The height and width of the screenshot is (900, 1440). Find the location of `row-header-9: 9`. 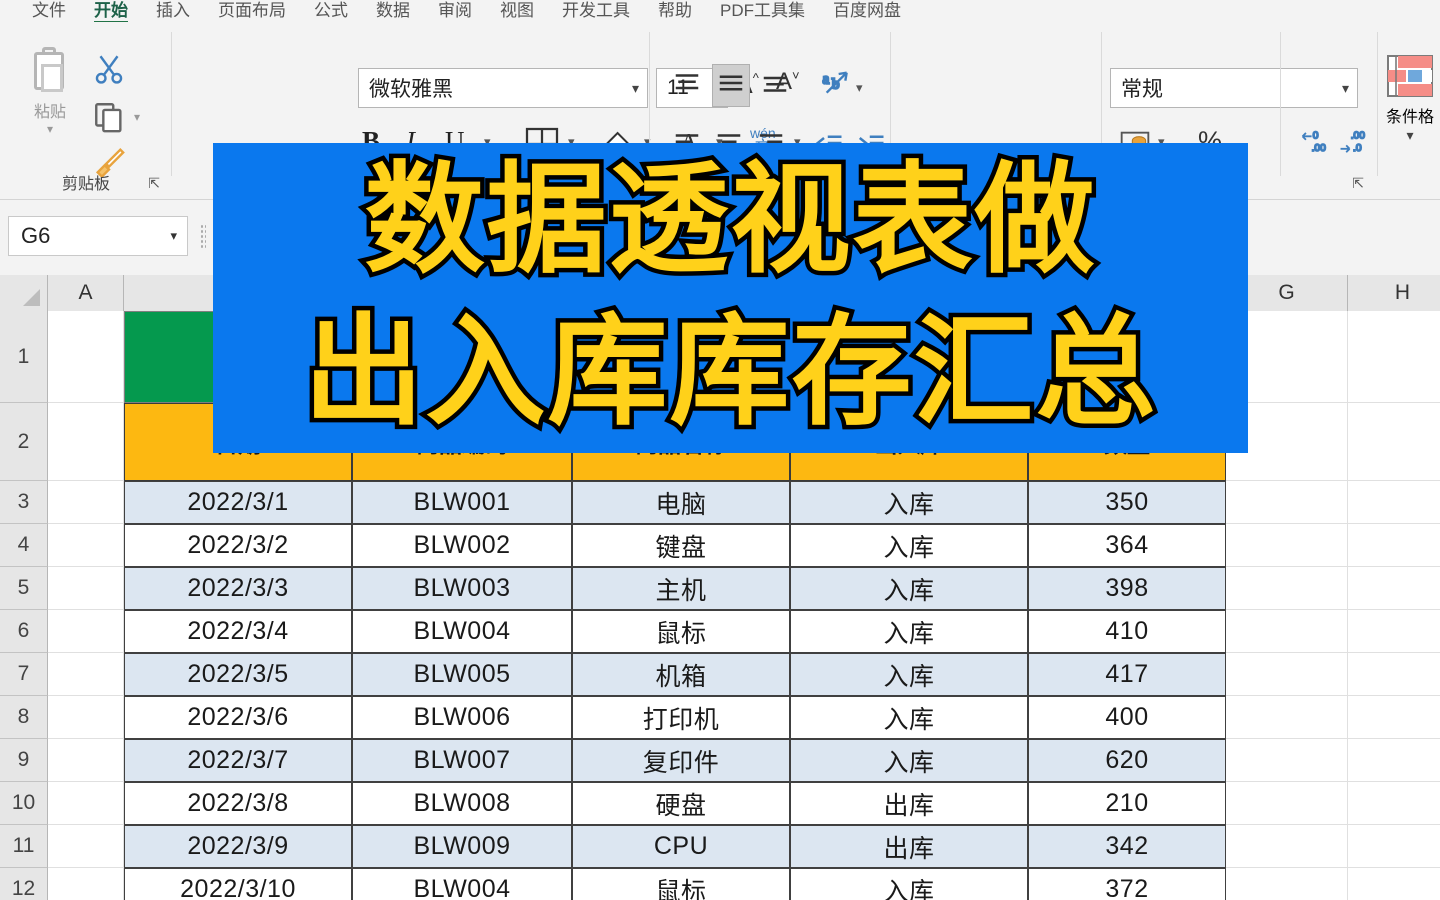

row-header-9: 9 is located at coordinates (24, 760).